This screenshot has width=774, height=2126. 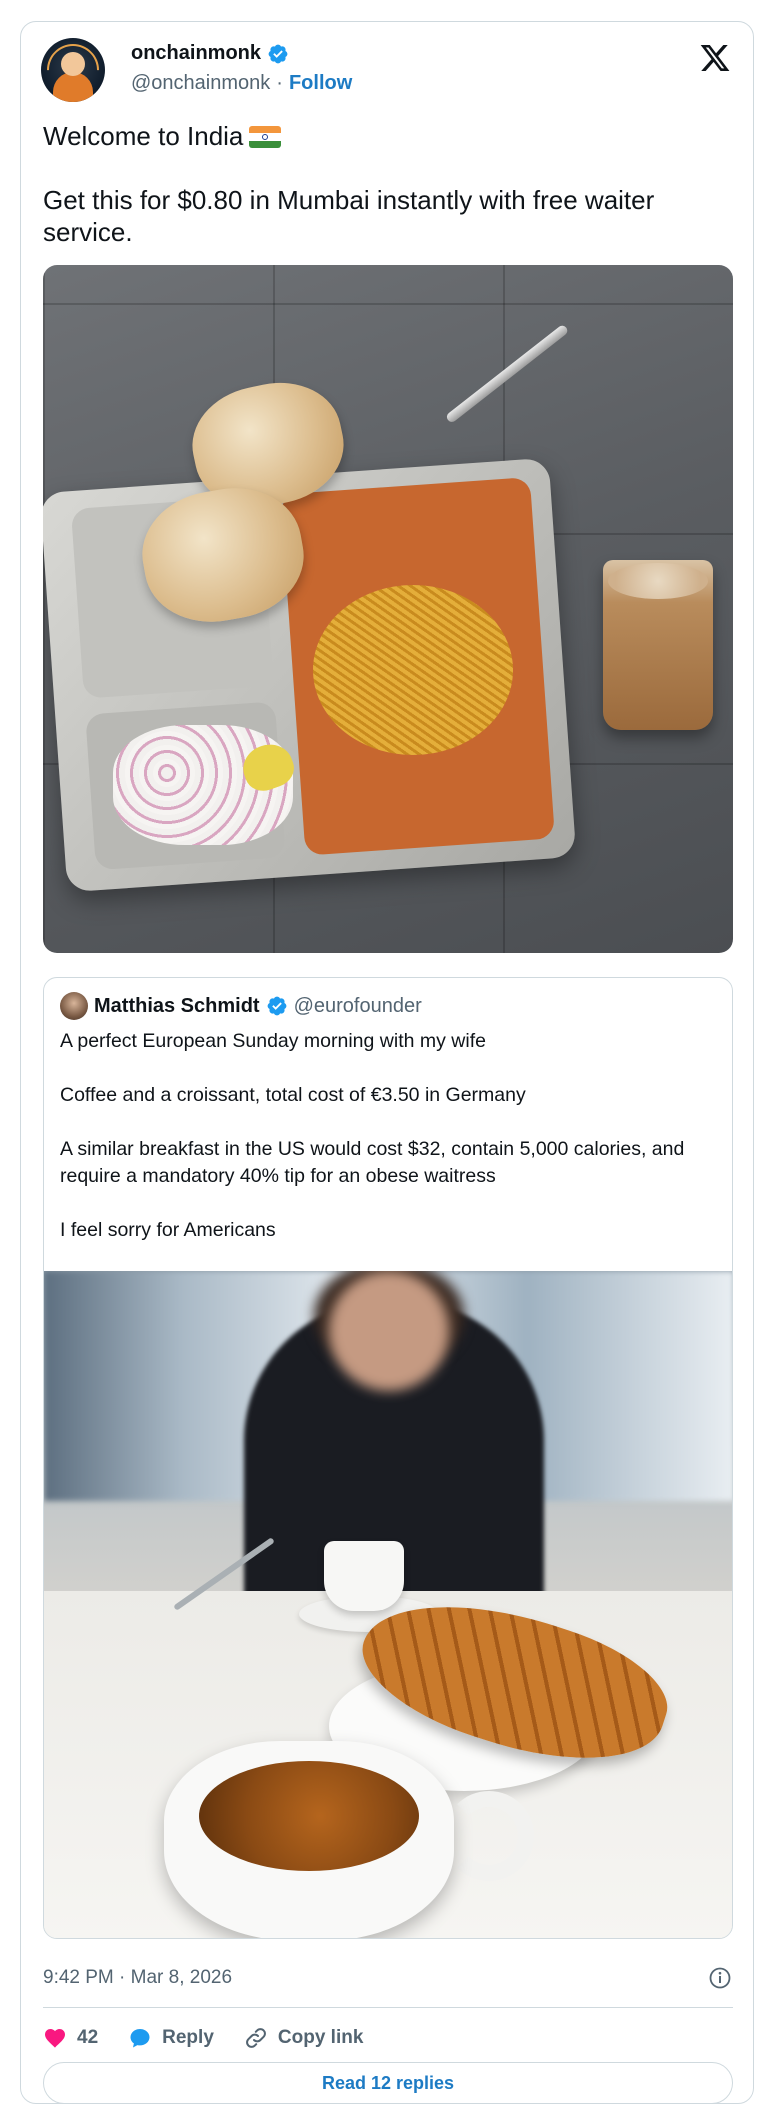 What do you see at coordinates (74, 1006) in the screenshot?
I see `quoted-avatar` at bounding box center [74, 1006].